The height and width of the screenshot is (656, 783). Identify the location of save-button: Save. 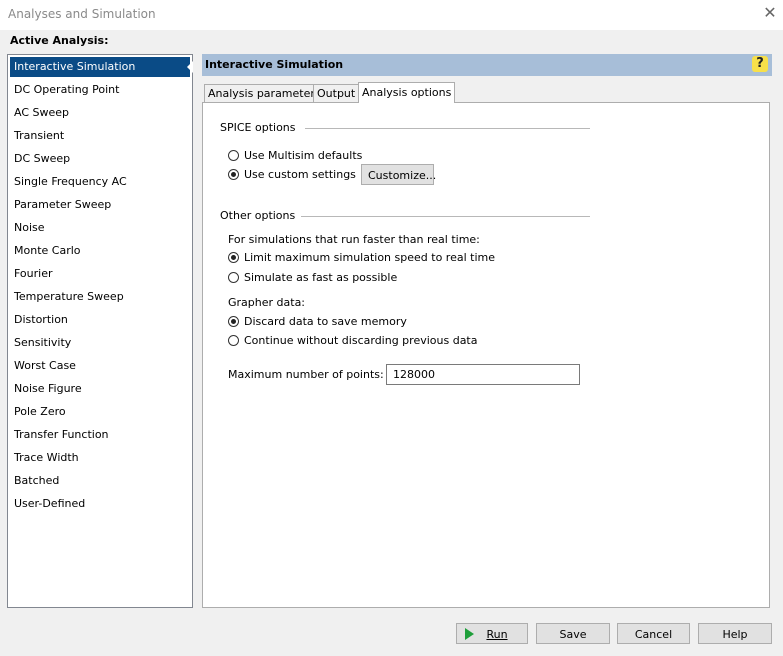
(573, 633).